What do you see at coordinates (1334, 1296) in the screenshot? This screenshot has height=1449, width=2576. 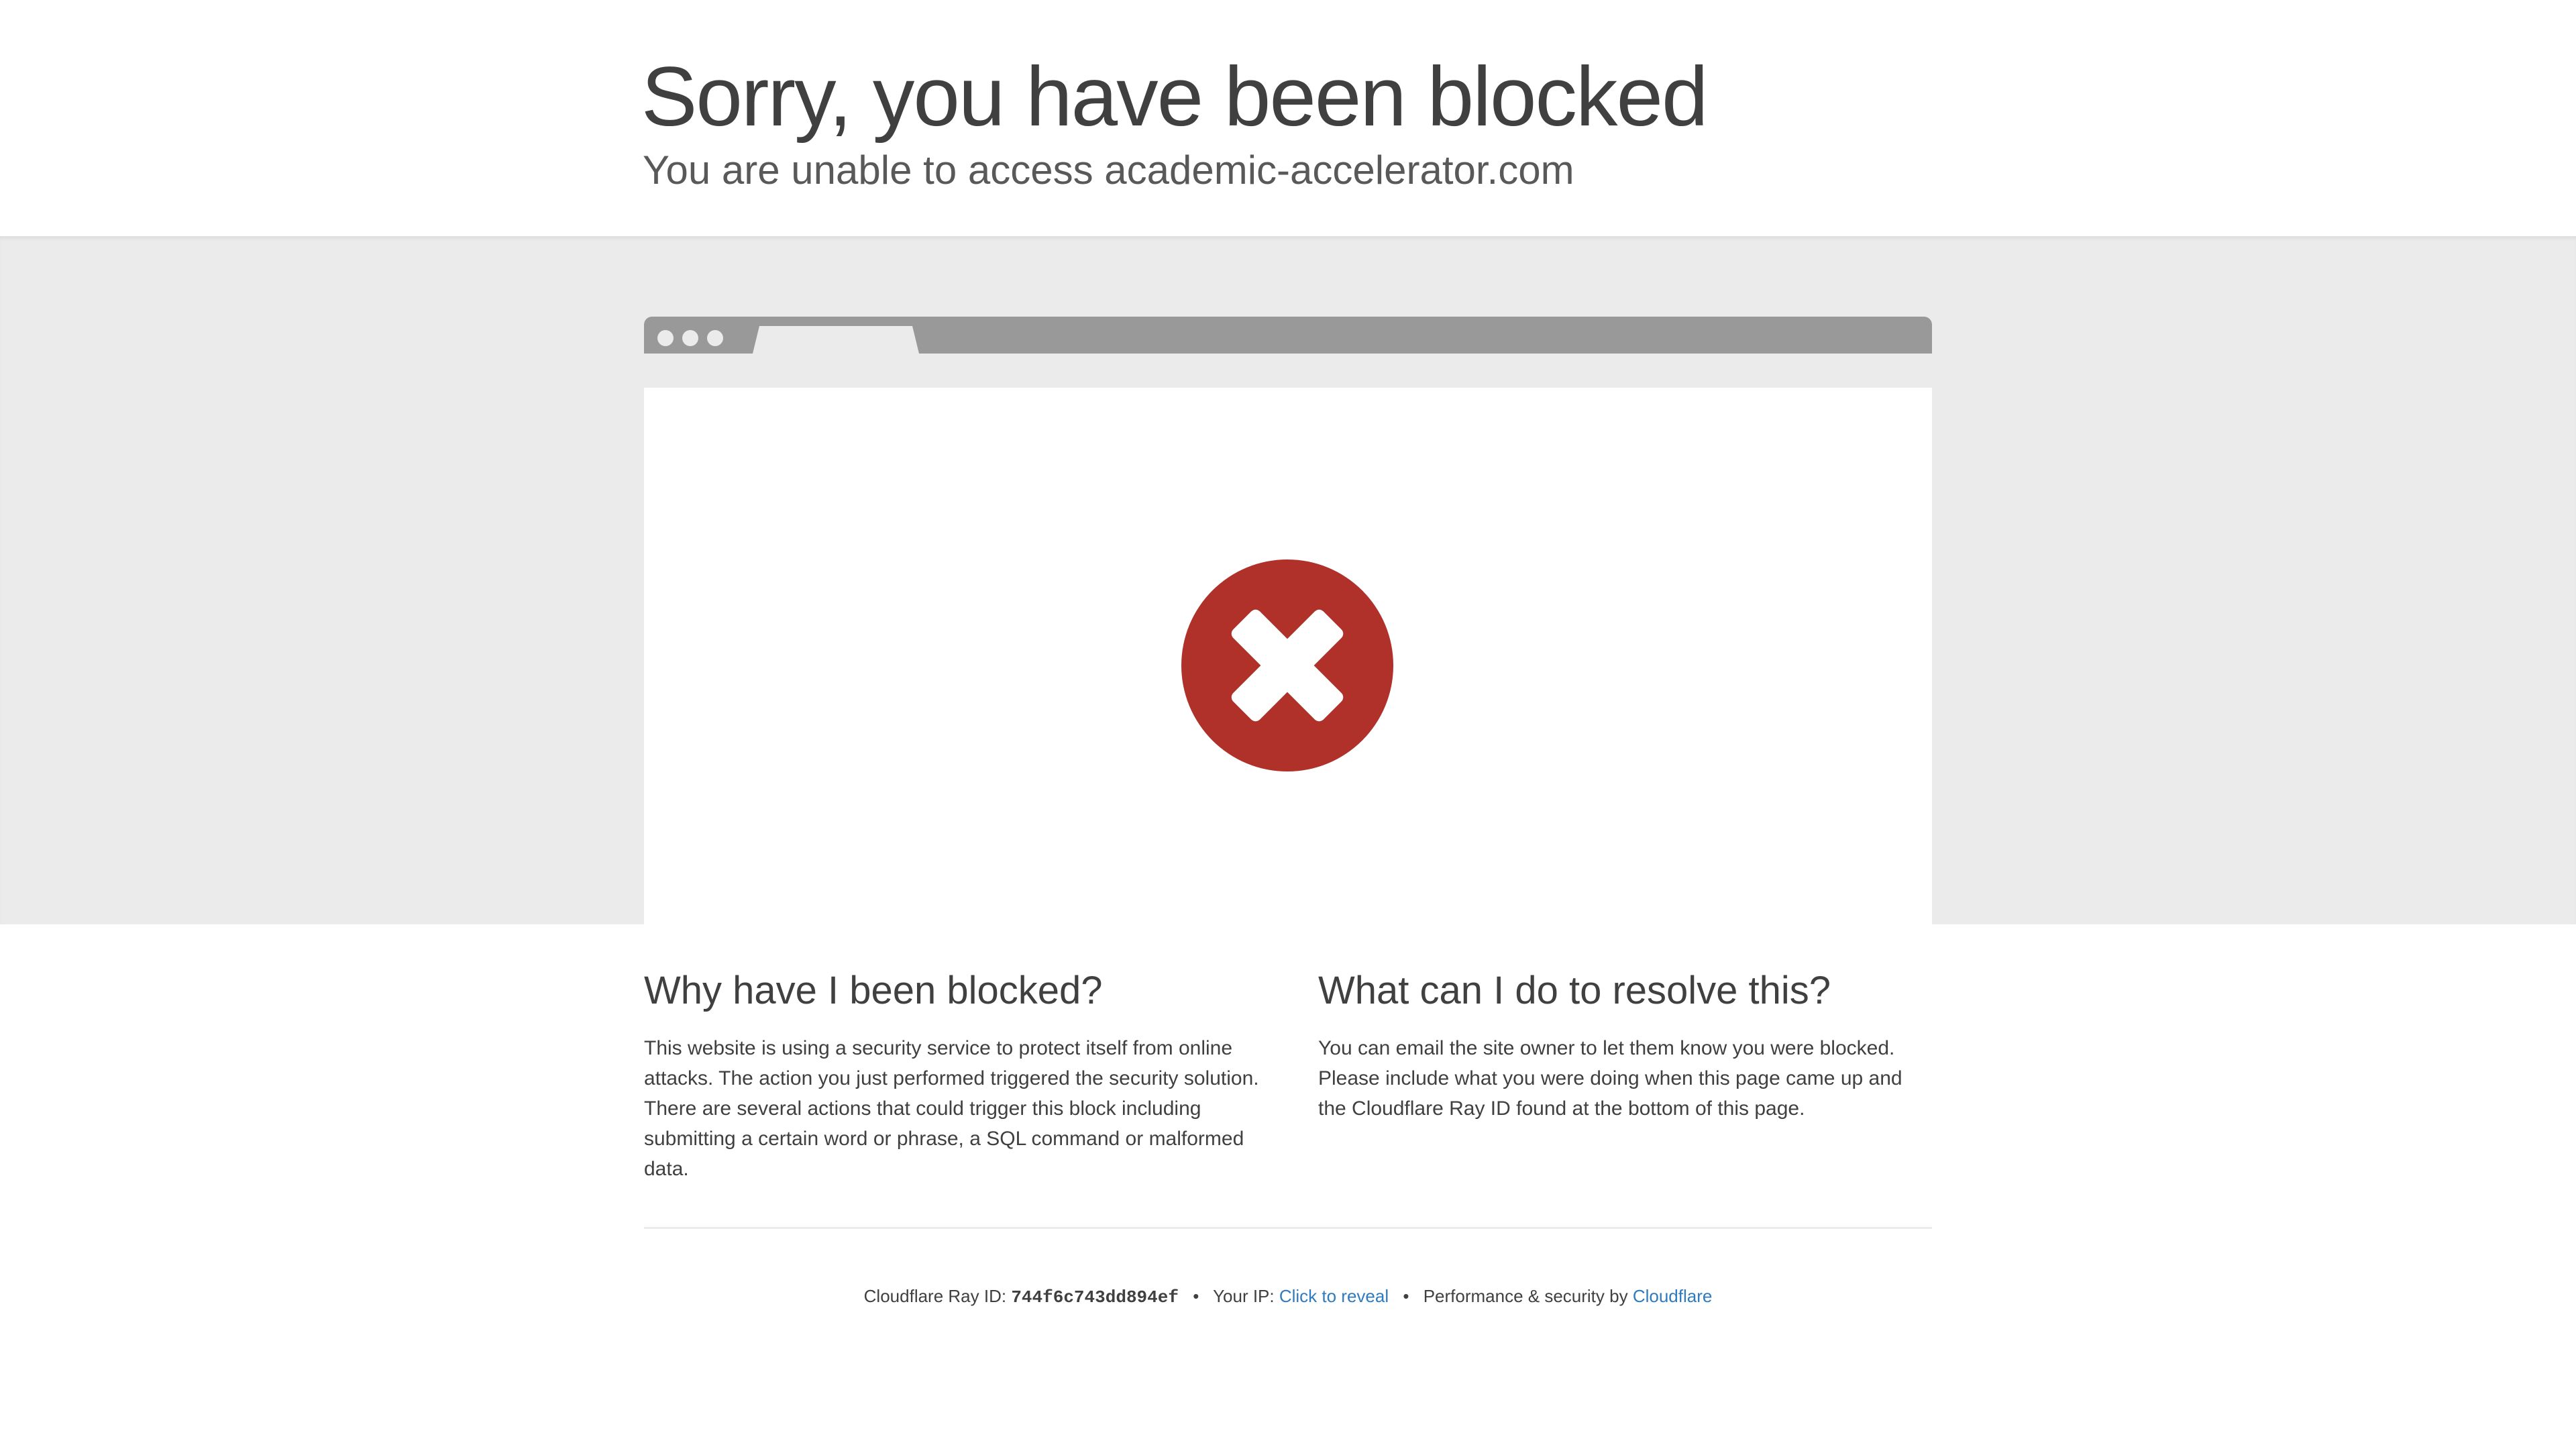 I see `reveal-ip-link: Click to reveal` at bounding box center [1334, 1296].